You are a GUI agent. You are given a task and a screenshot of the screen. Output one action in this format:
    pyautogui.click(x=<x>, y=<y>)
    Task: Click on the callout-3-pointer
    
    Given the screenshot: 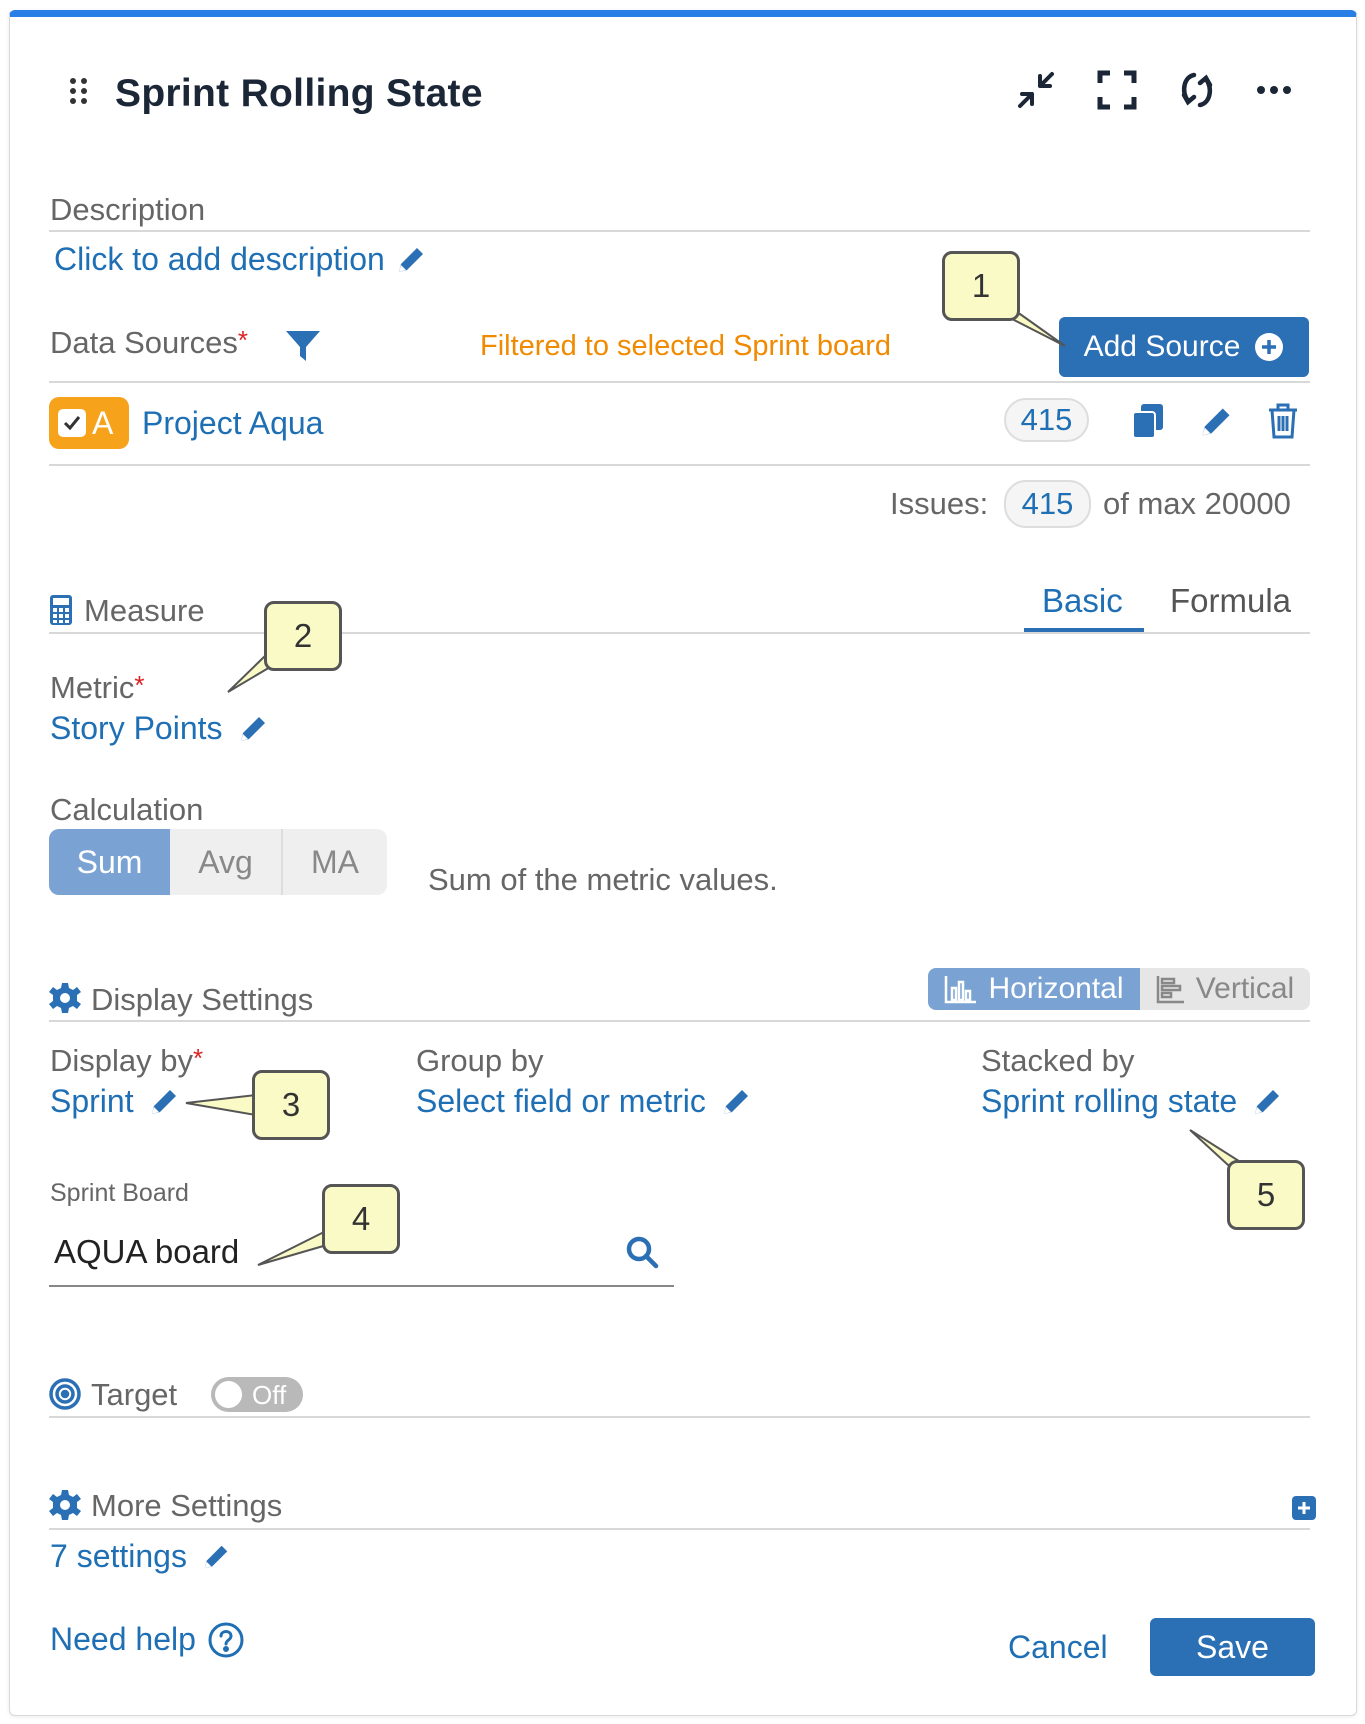 What is the action you would take?
    pyautogui.click(x=221, y=1105)
    